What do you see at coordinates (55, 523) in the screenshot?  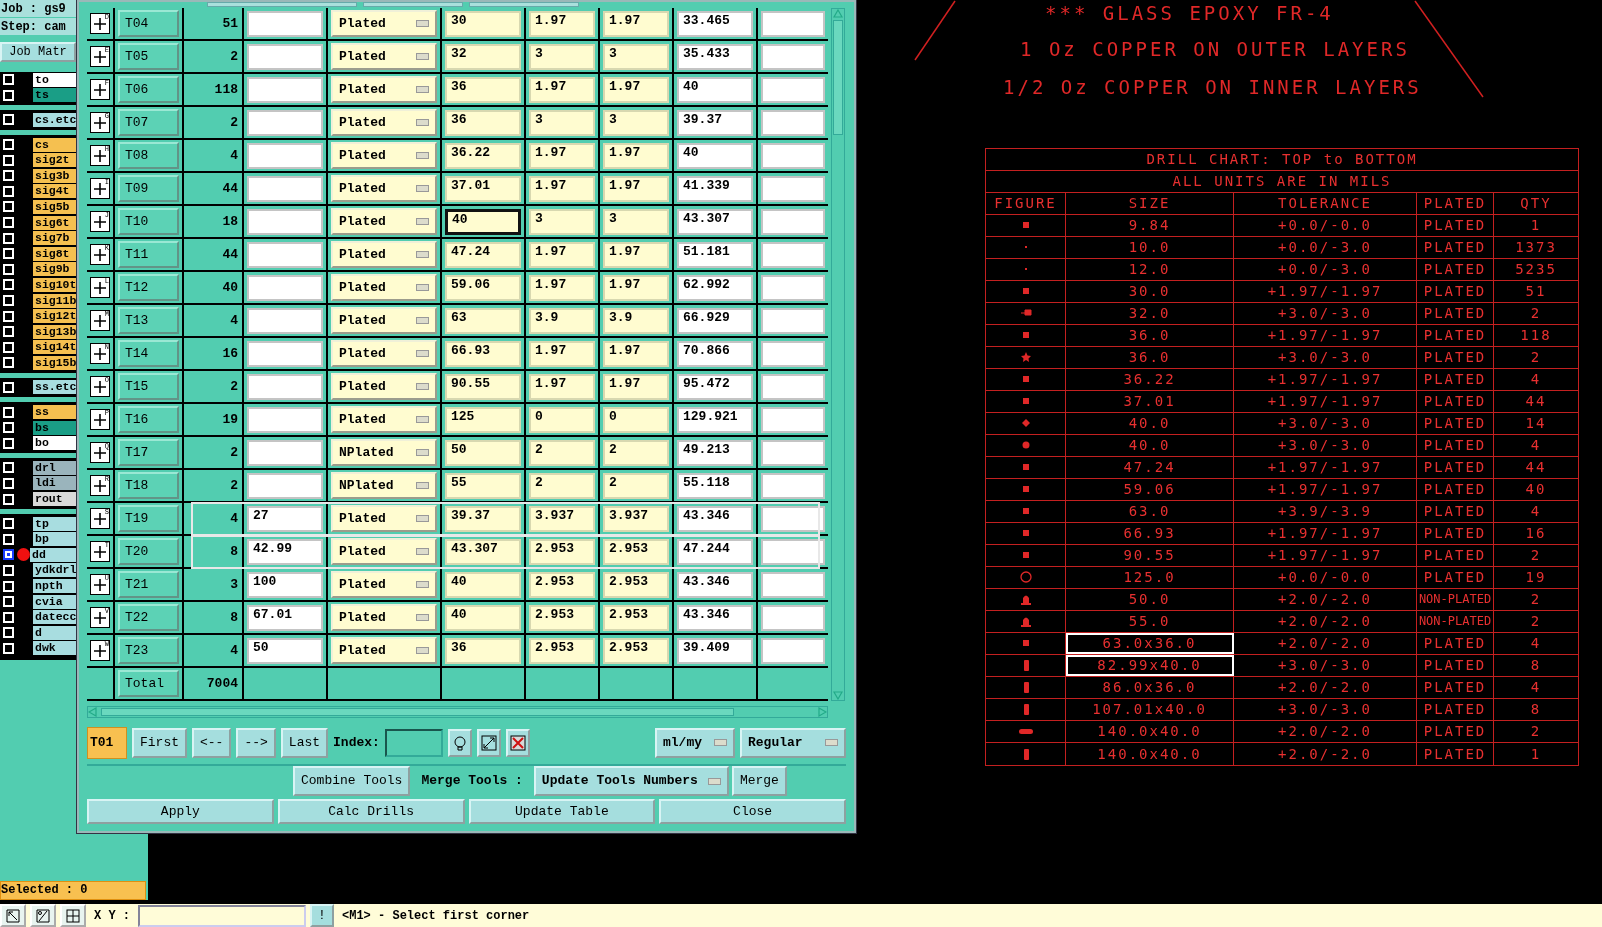 I see `layer-item: tp` at bounding box center [55, 523].